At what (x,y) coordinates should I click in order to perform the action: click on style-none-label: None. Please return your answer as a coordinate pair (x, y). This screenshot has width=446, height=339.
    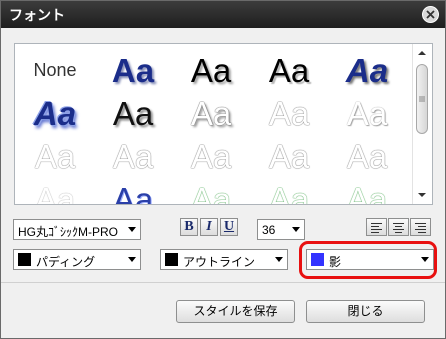
    Looking at the image, I should click on (55, 69).